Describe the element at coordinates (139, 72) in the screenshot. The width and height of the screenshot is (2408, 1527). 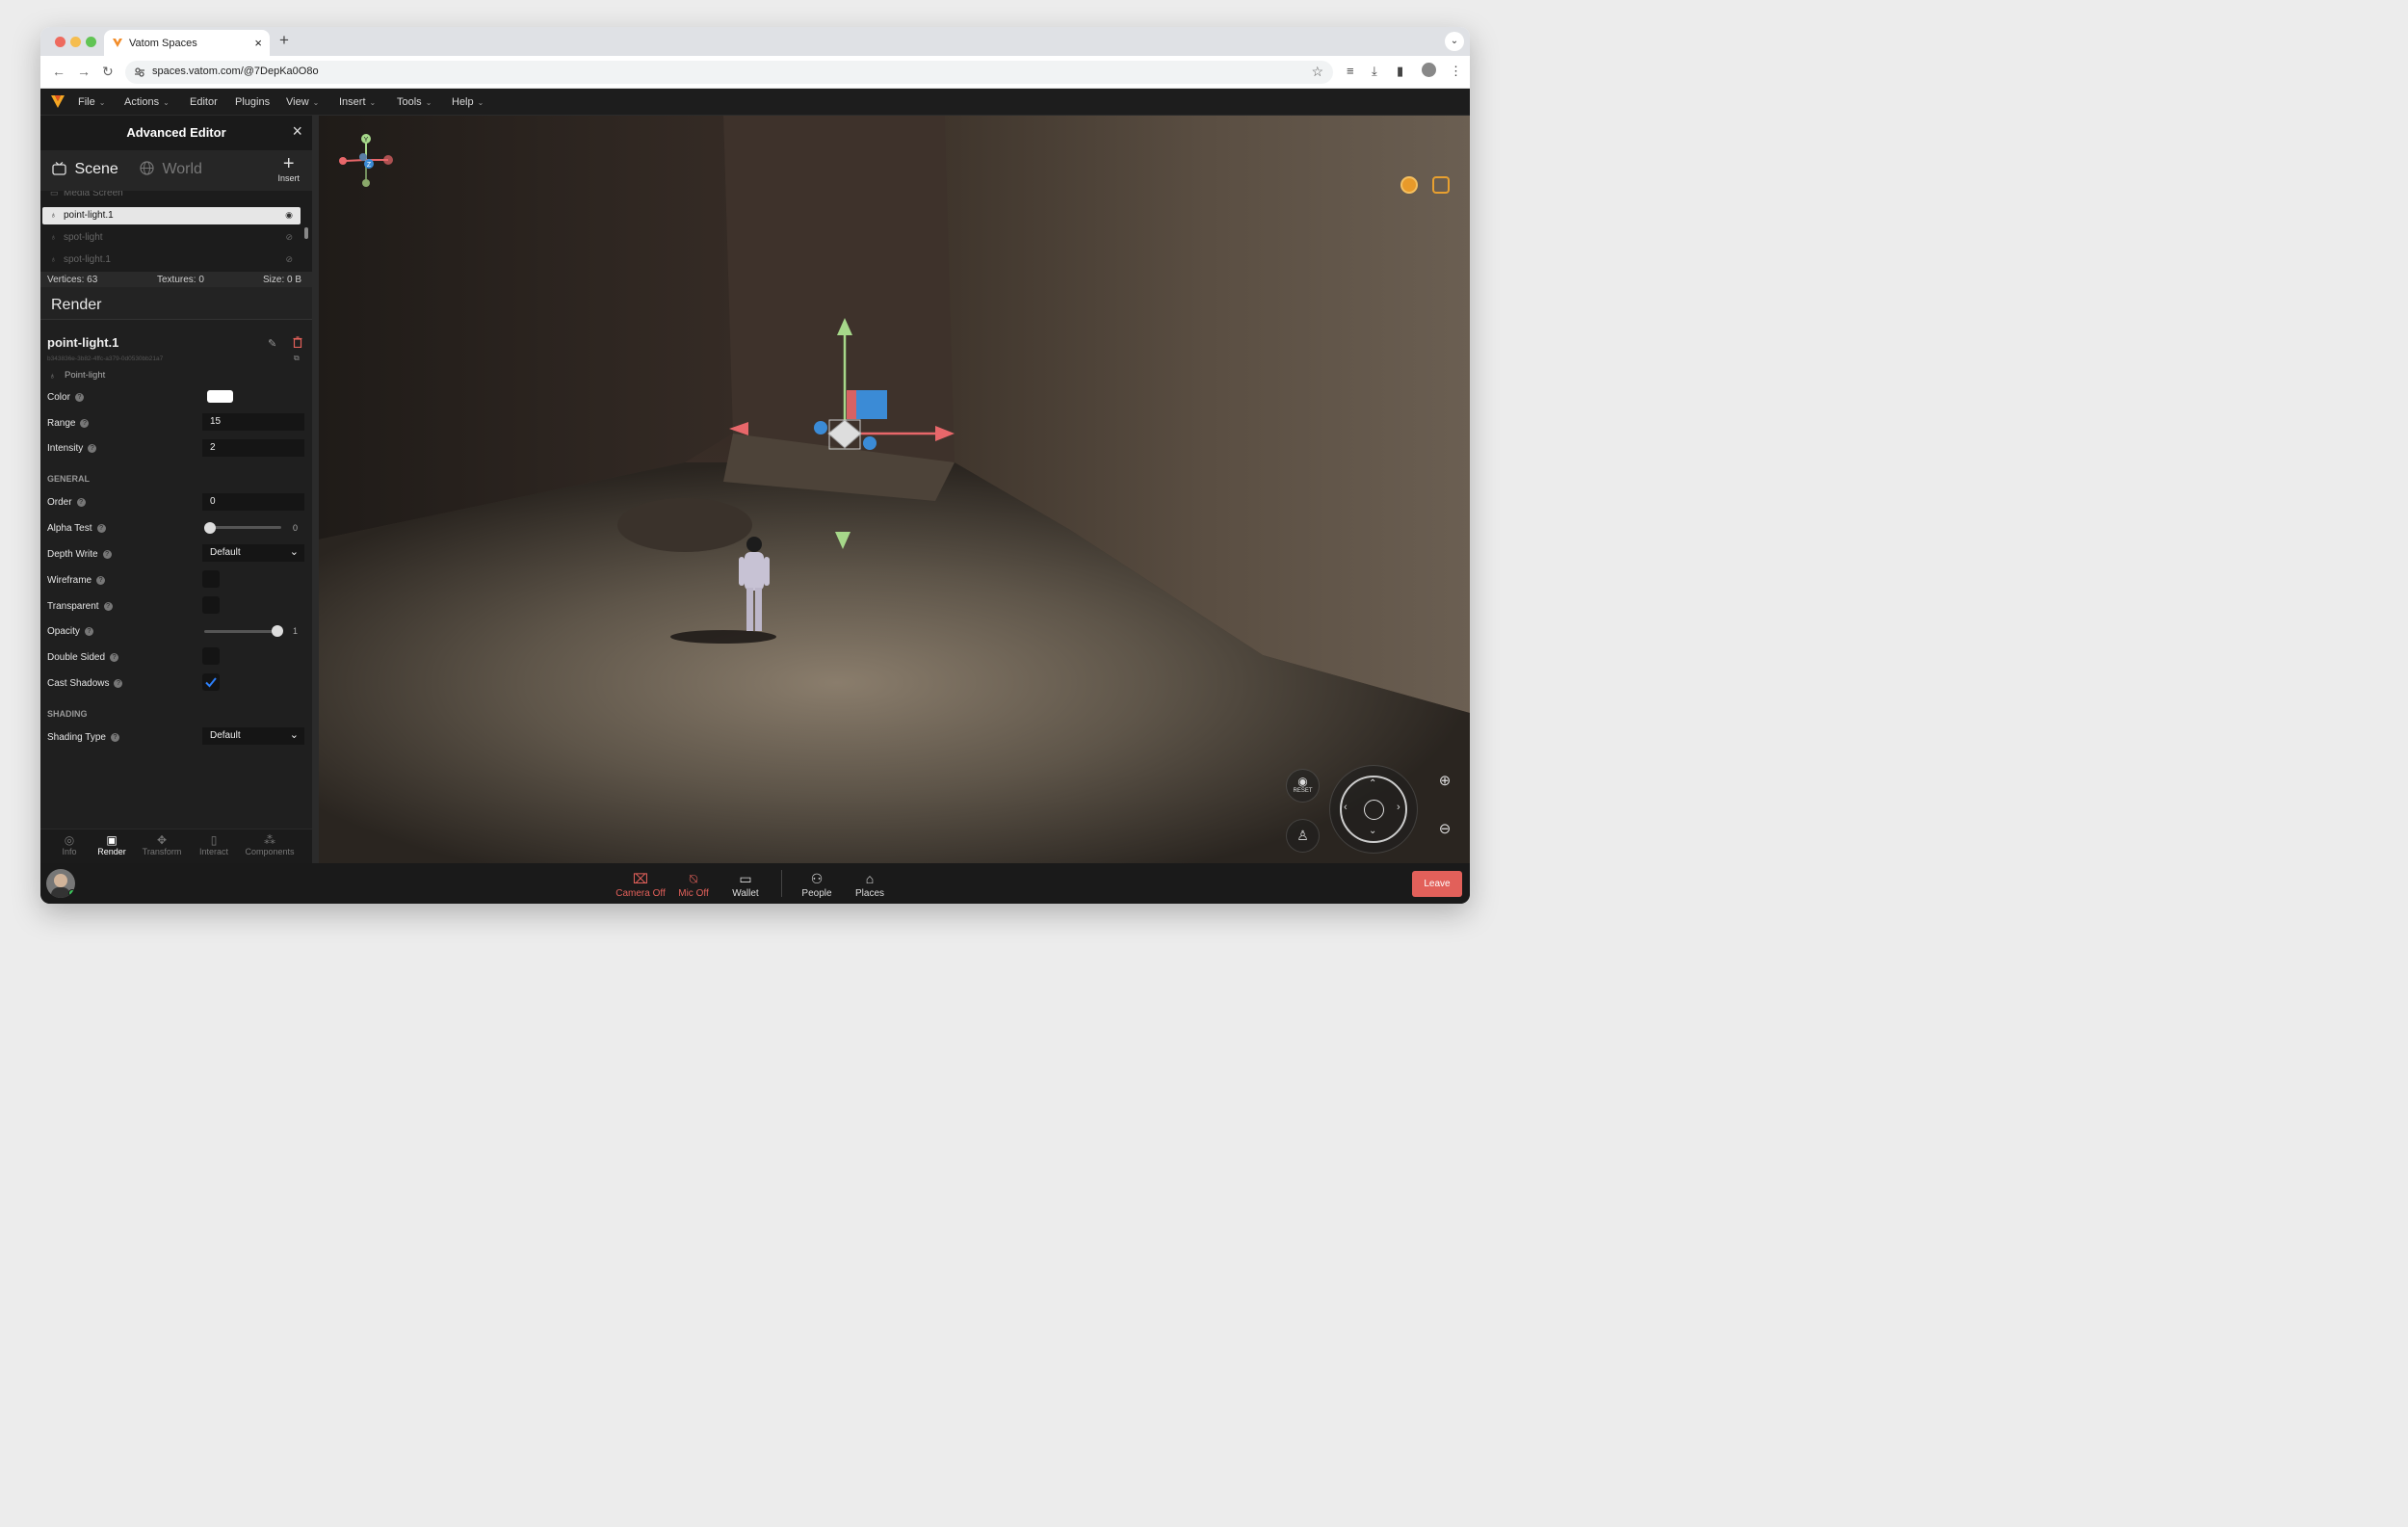
I see `site-settings-icon` at that location.